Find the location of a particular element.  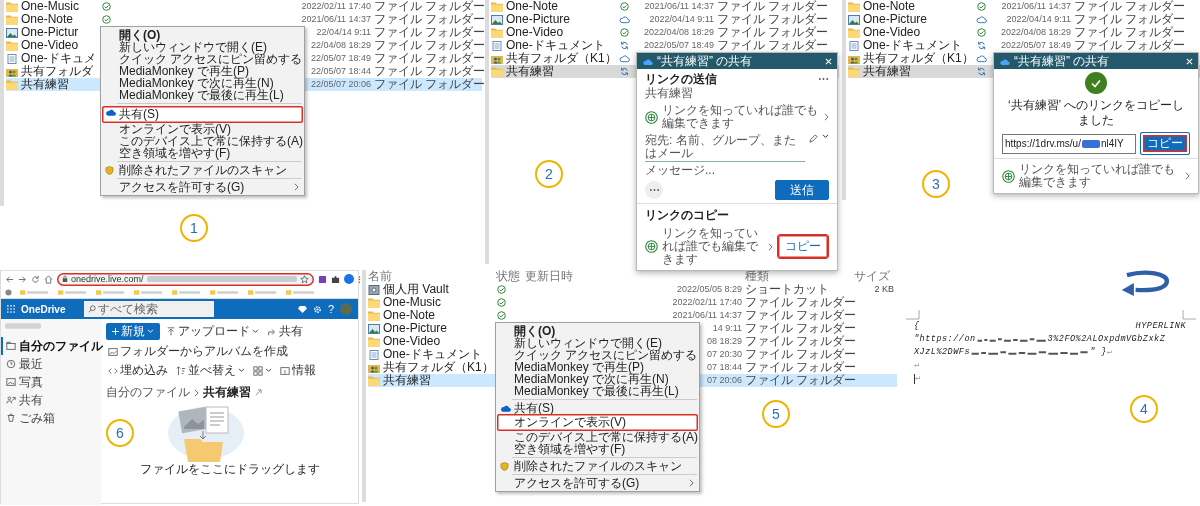

extension-icon is located at coordinates (322, 279).